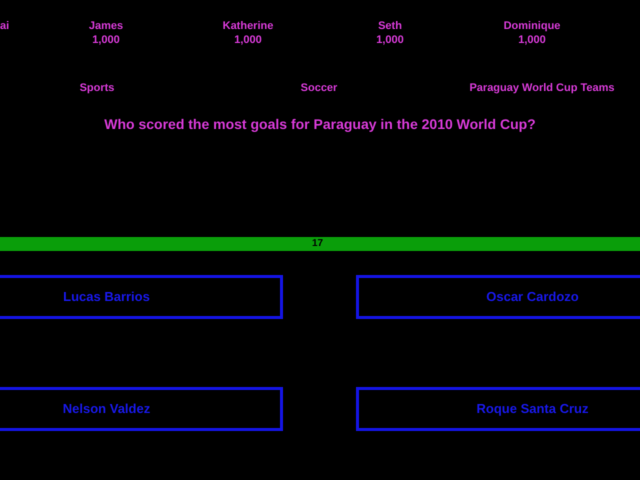 The height and width of the screenshot is (480, 640). Describe the element at coordinates (97, 88) in the screenshot. I see `category-label: Sports` at that location.